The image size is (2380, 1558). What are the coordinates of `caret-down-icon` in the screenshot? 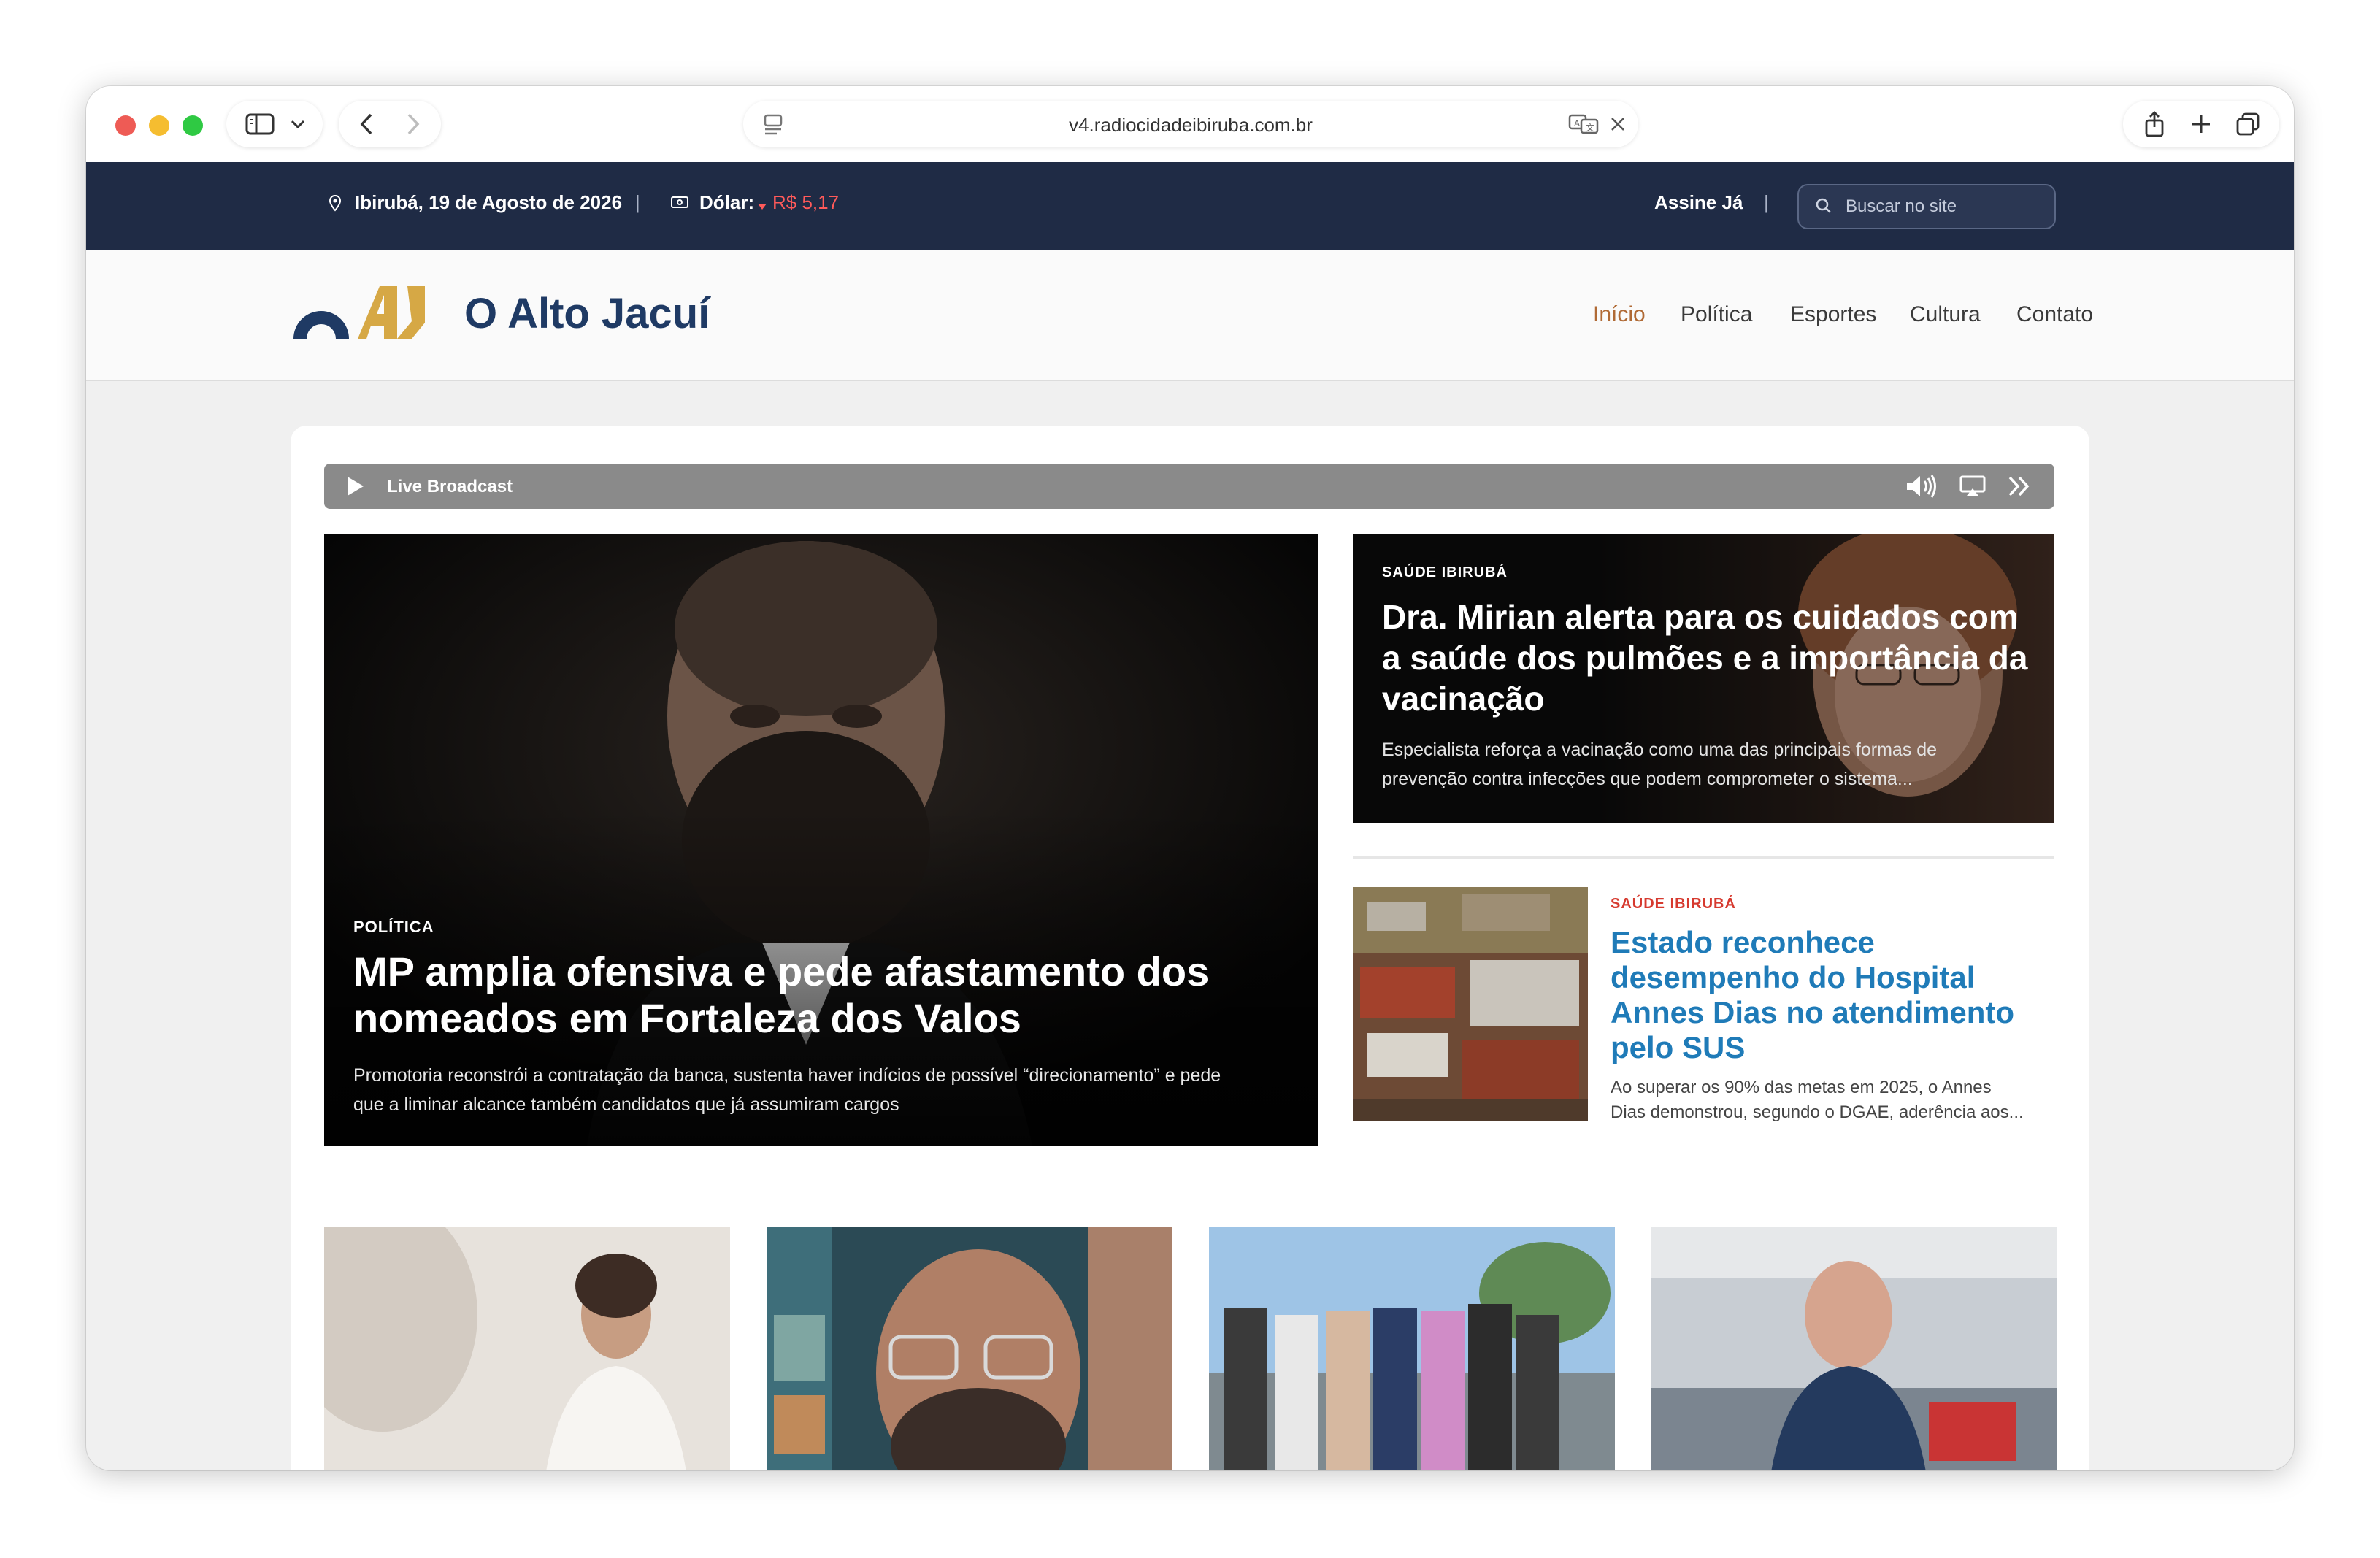 It's located at (762, 206).